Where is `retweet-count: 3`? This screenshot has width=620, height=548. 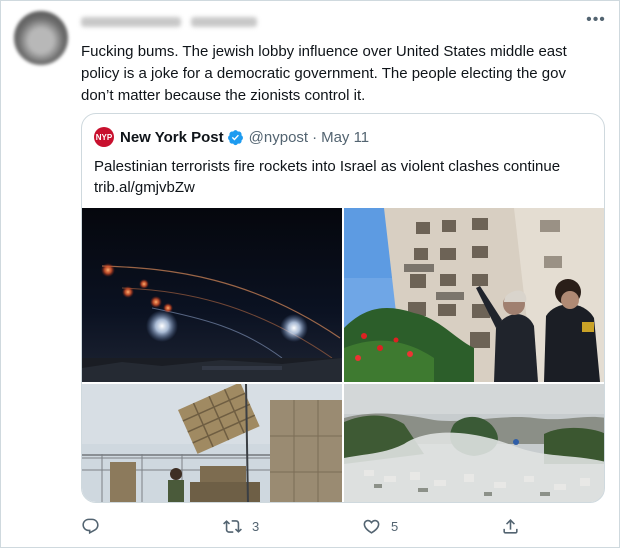
retweet-count: 3 is located at coordinates (256, 526).